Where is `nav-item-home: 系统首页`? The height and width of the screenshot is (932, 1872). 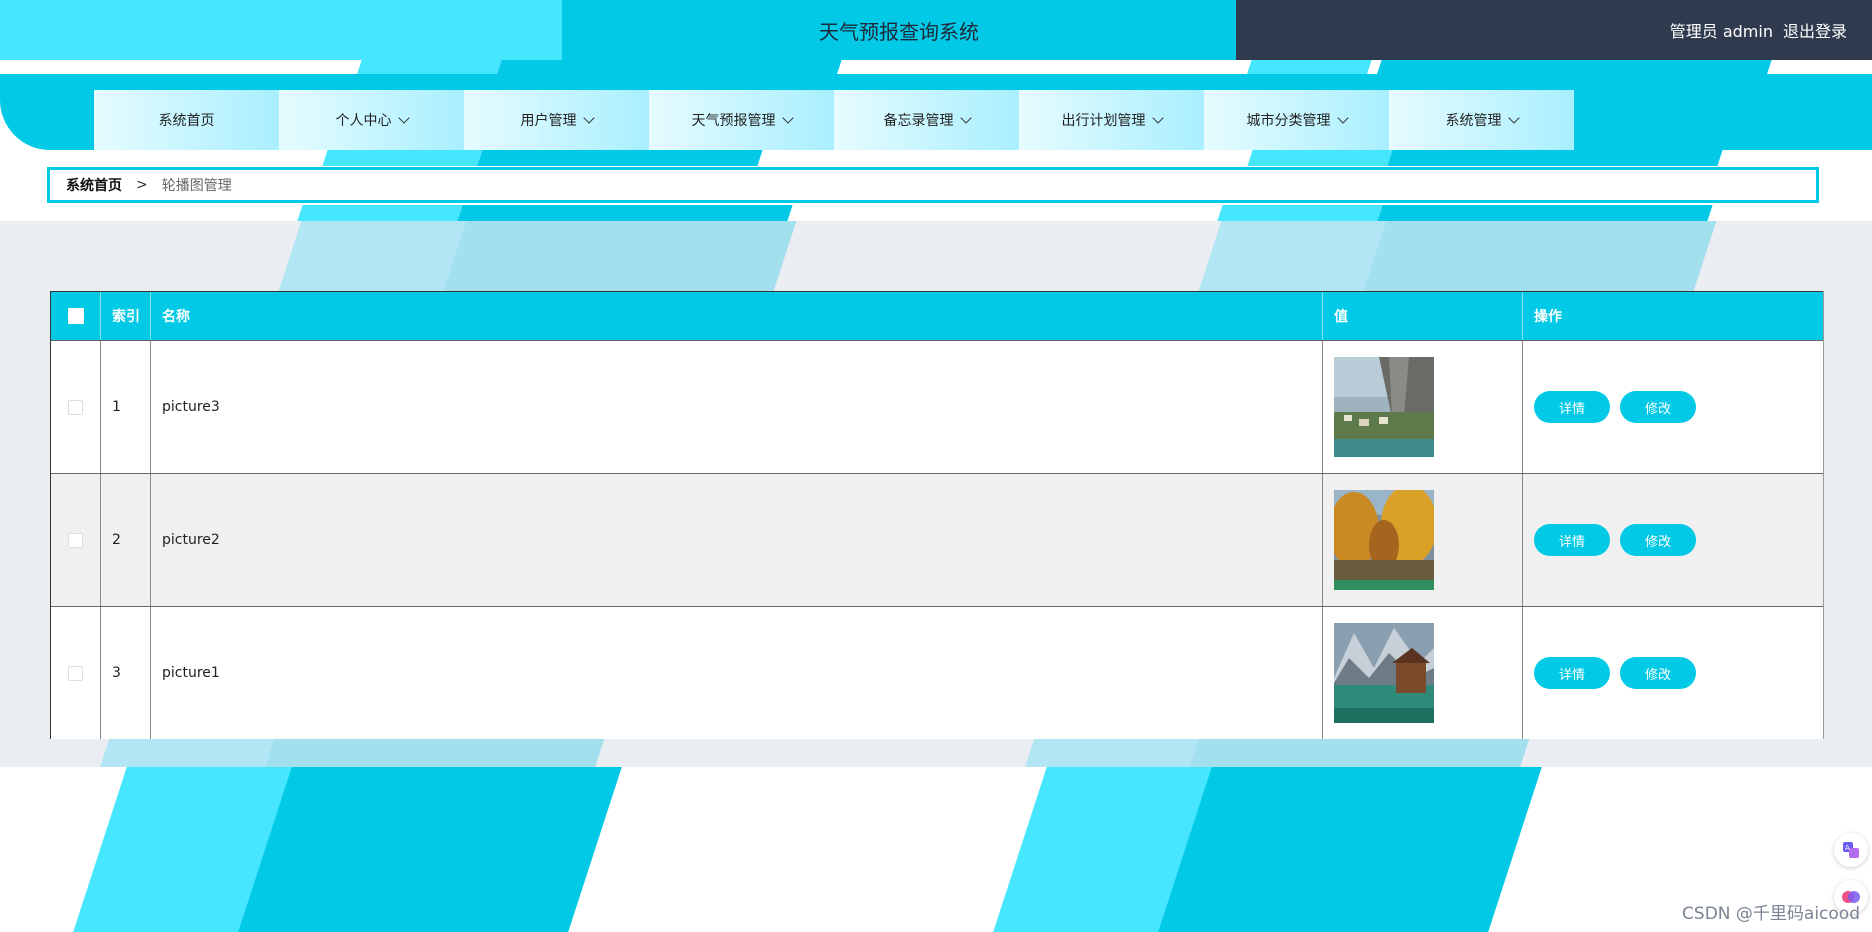 nav-item-home: 系统首页 is located at coordinates (186, 120).